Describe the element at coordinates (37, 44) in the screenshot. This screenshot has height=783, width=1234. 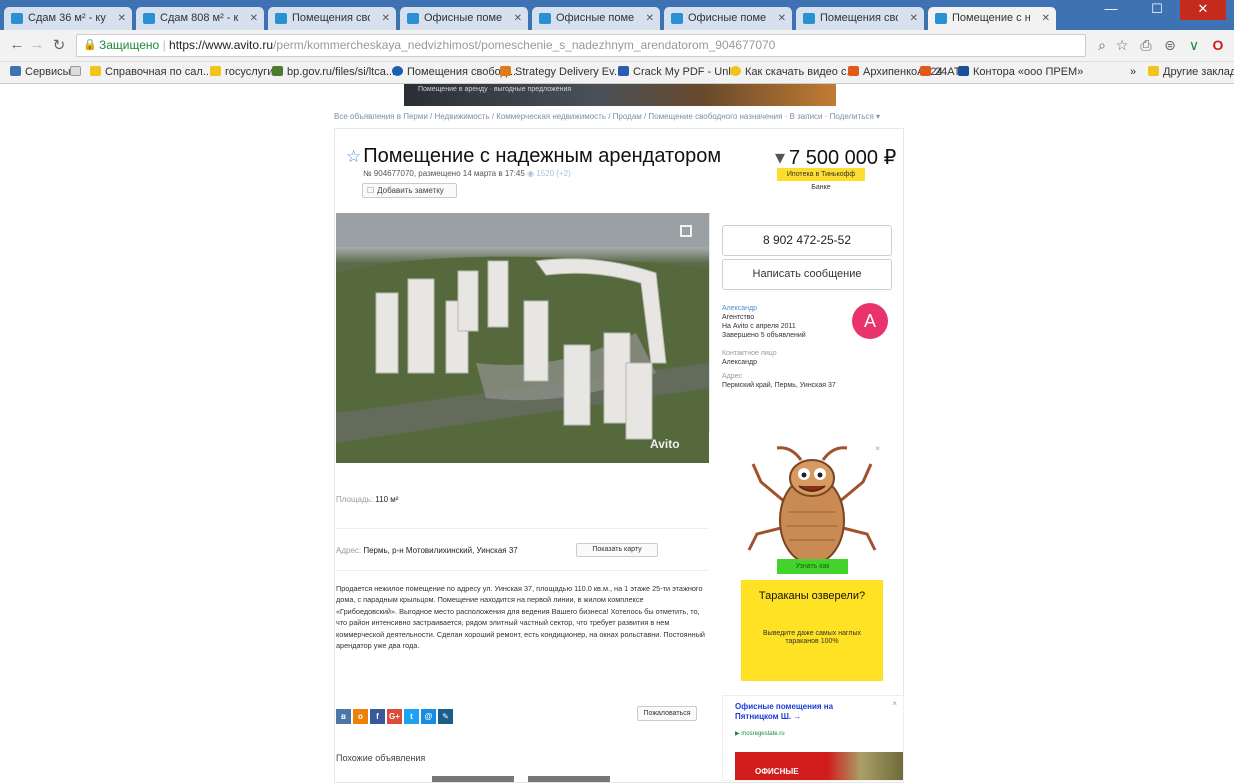
I see `forward-arrow-icon: →` at that location.